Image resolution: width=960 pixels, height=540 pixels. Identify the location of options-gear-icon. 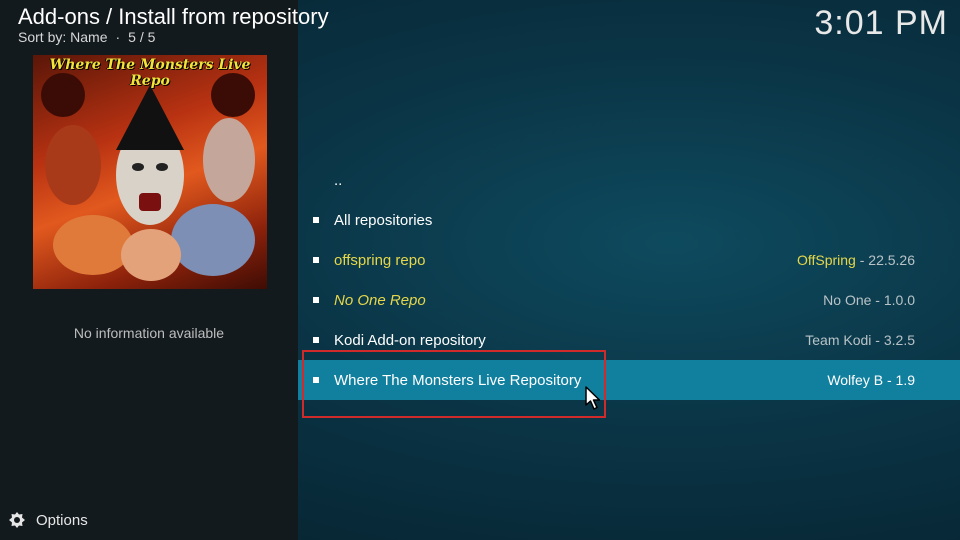
(17, 520).